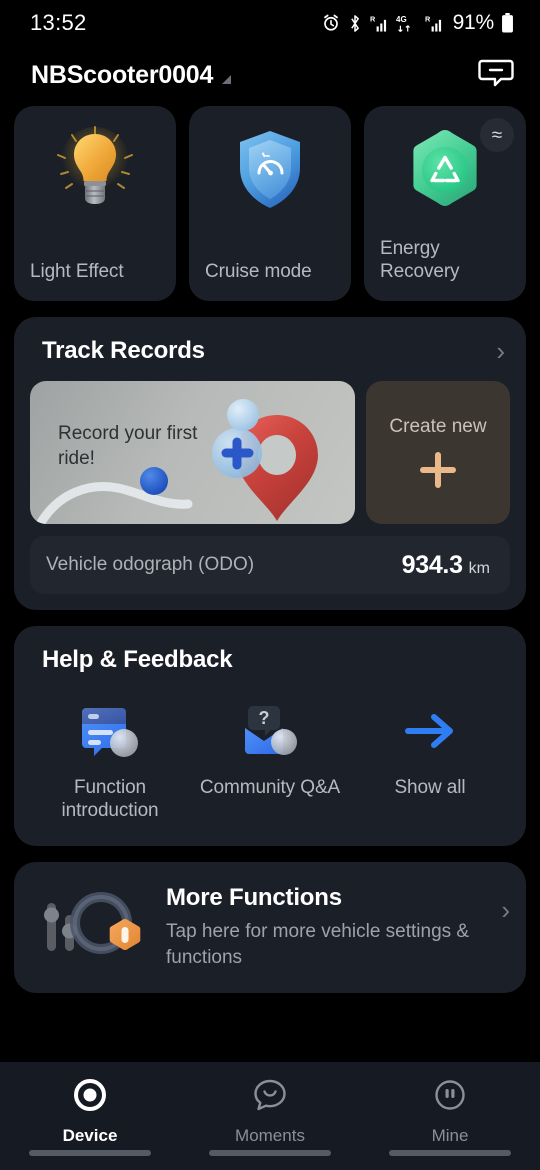  What do you see at coordinates (355, 23) in the screenshot?
I see `bluetooth-icon` at bounding box center [355, 23].